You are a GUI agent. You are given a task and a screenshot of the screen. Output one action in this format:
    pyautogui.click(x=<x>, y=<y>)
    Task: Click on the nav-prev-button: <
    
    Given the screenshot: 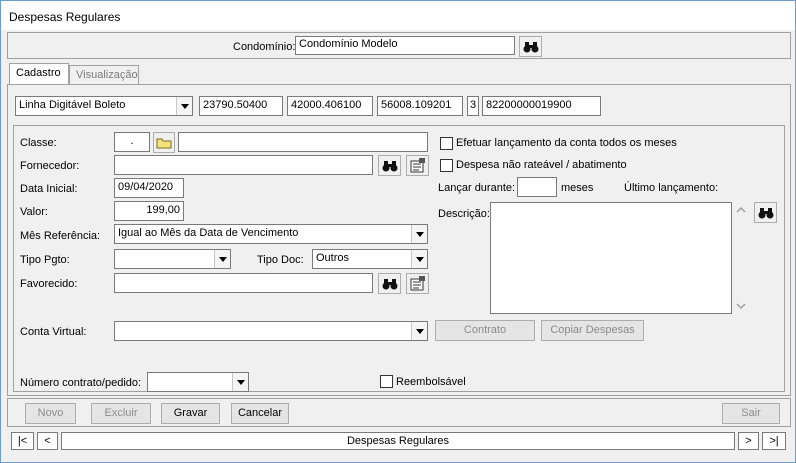 What is the action you would take?
    pyautogui.click(x=47, y=441)
    